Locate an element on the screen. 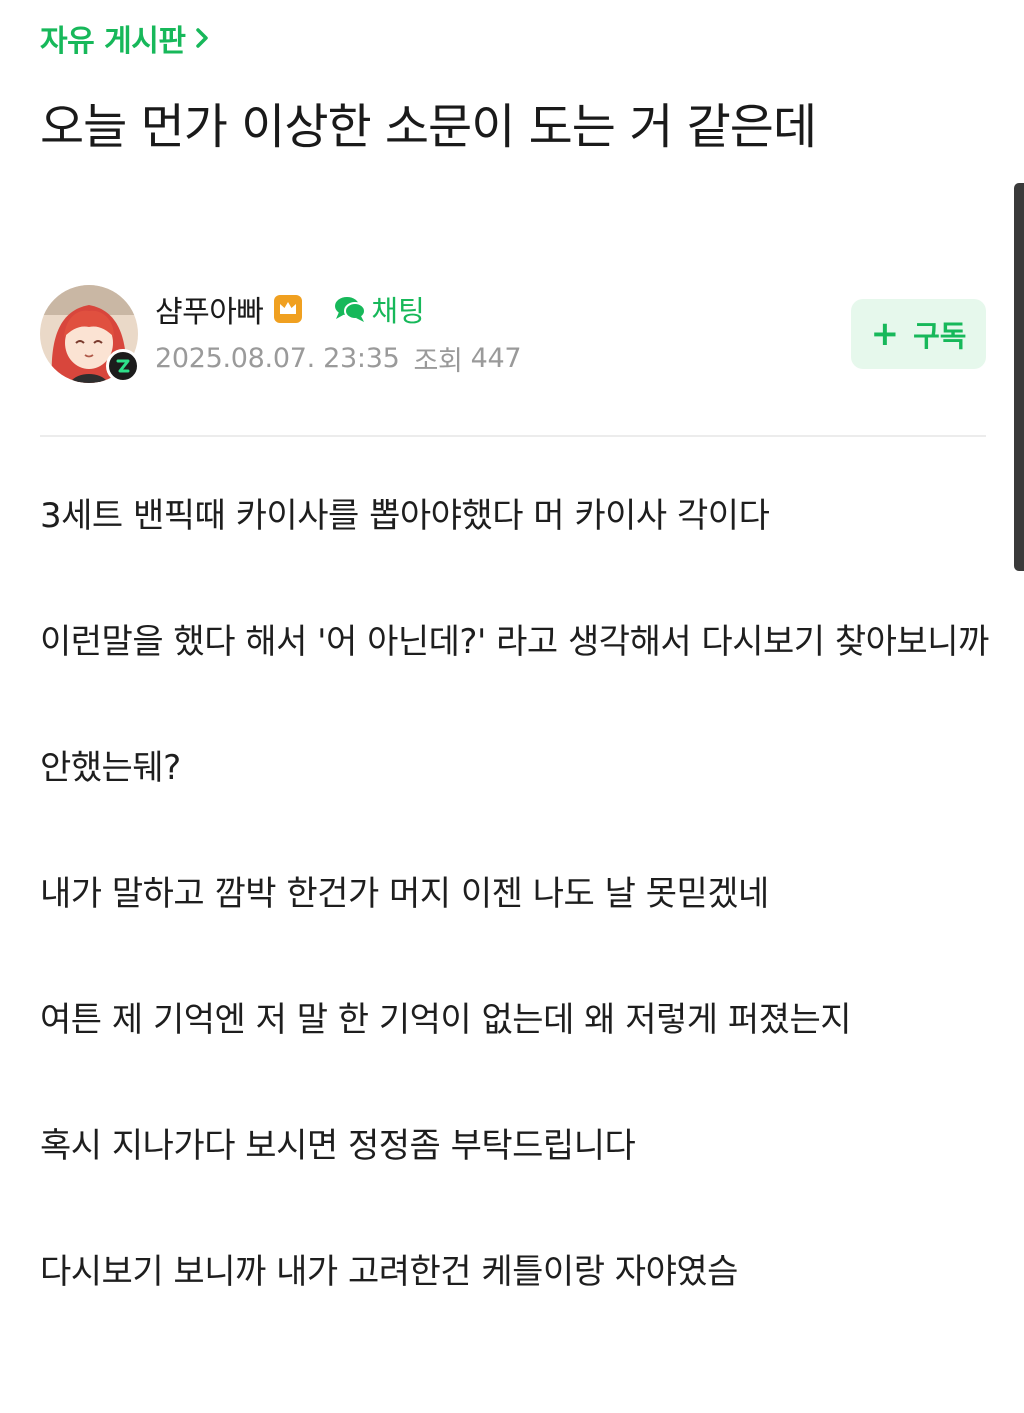 The image size is (1024, 1413). post-paragraph: 내가 말하고 깜박 한건가 머지 이젠 나도 날 못믿겠네 is located at coordinates (404, 894).